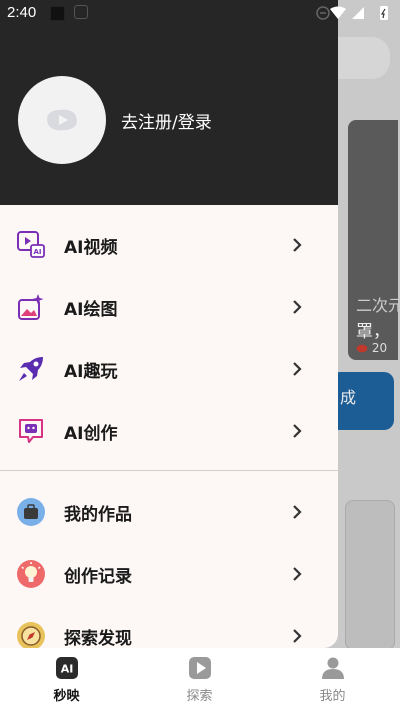 This screenshot has width=400, height=710. Describe the element at coordinates (364, 58) in the screenshot. I see `background-search-bar` at that location.